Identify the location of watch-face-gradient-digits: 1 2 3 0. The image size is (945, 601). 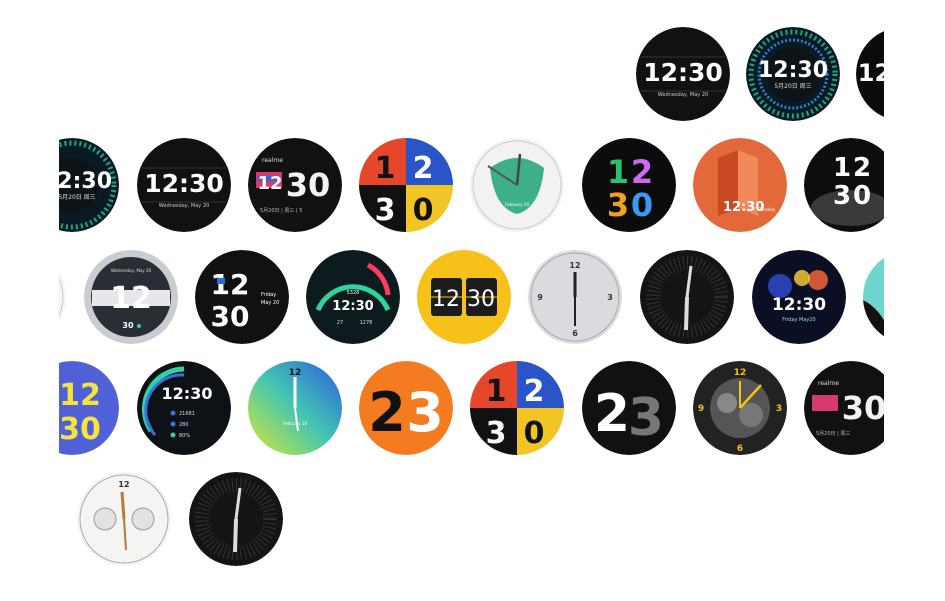
(629, 185).